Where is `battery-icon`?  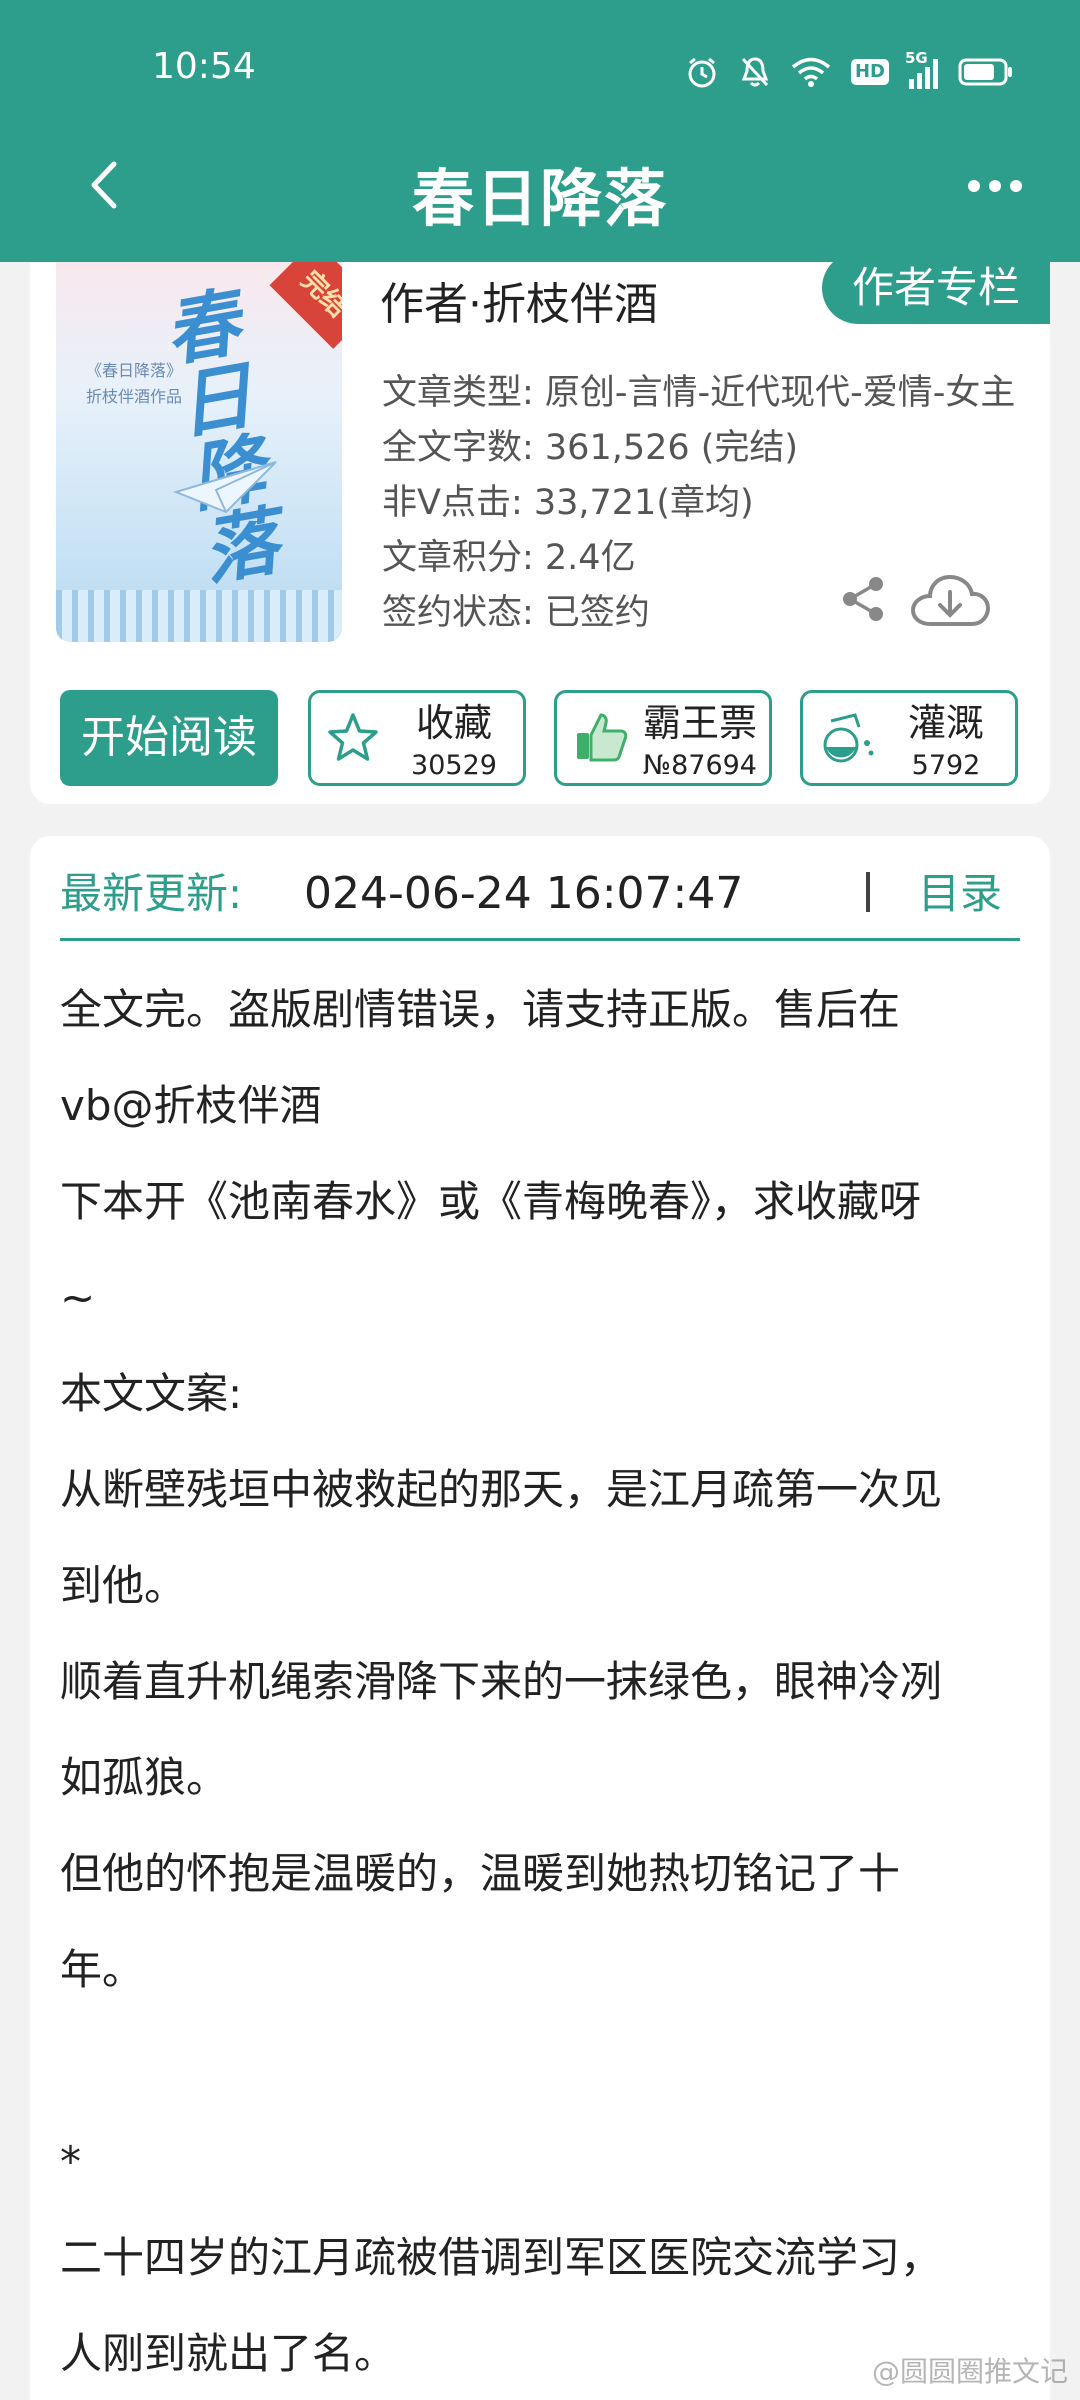 battery-icon is located at coordinates (986, 72).